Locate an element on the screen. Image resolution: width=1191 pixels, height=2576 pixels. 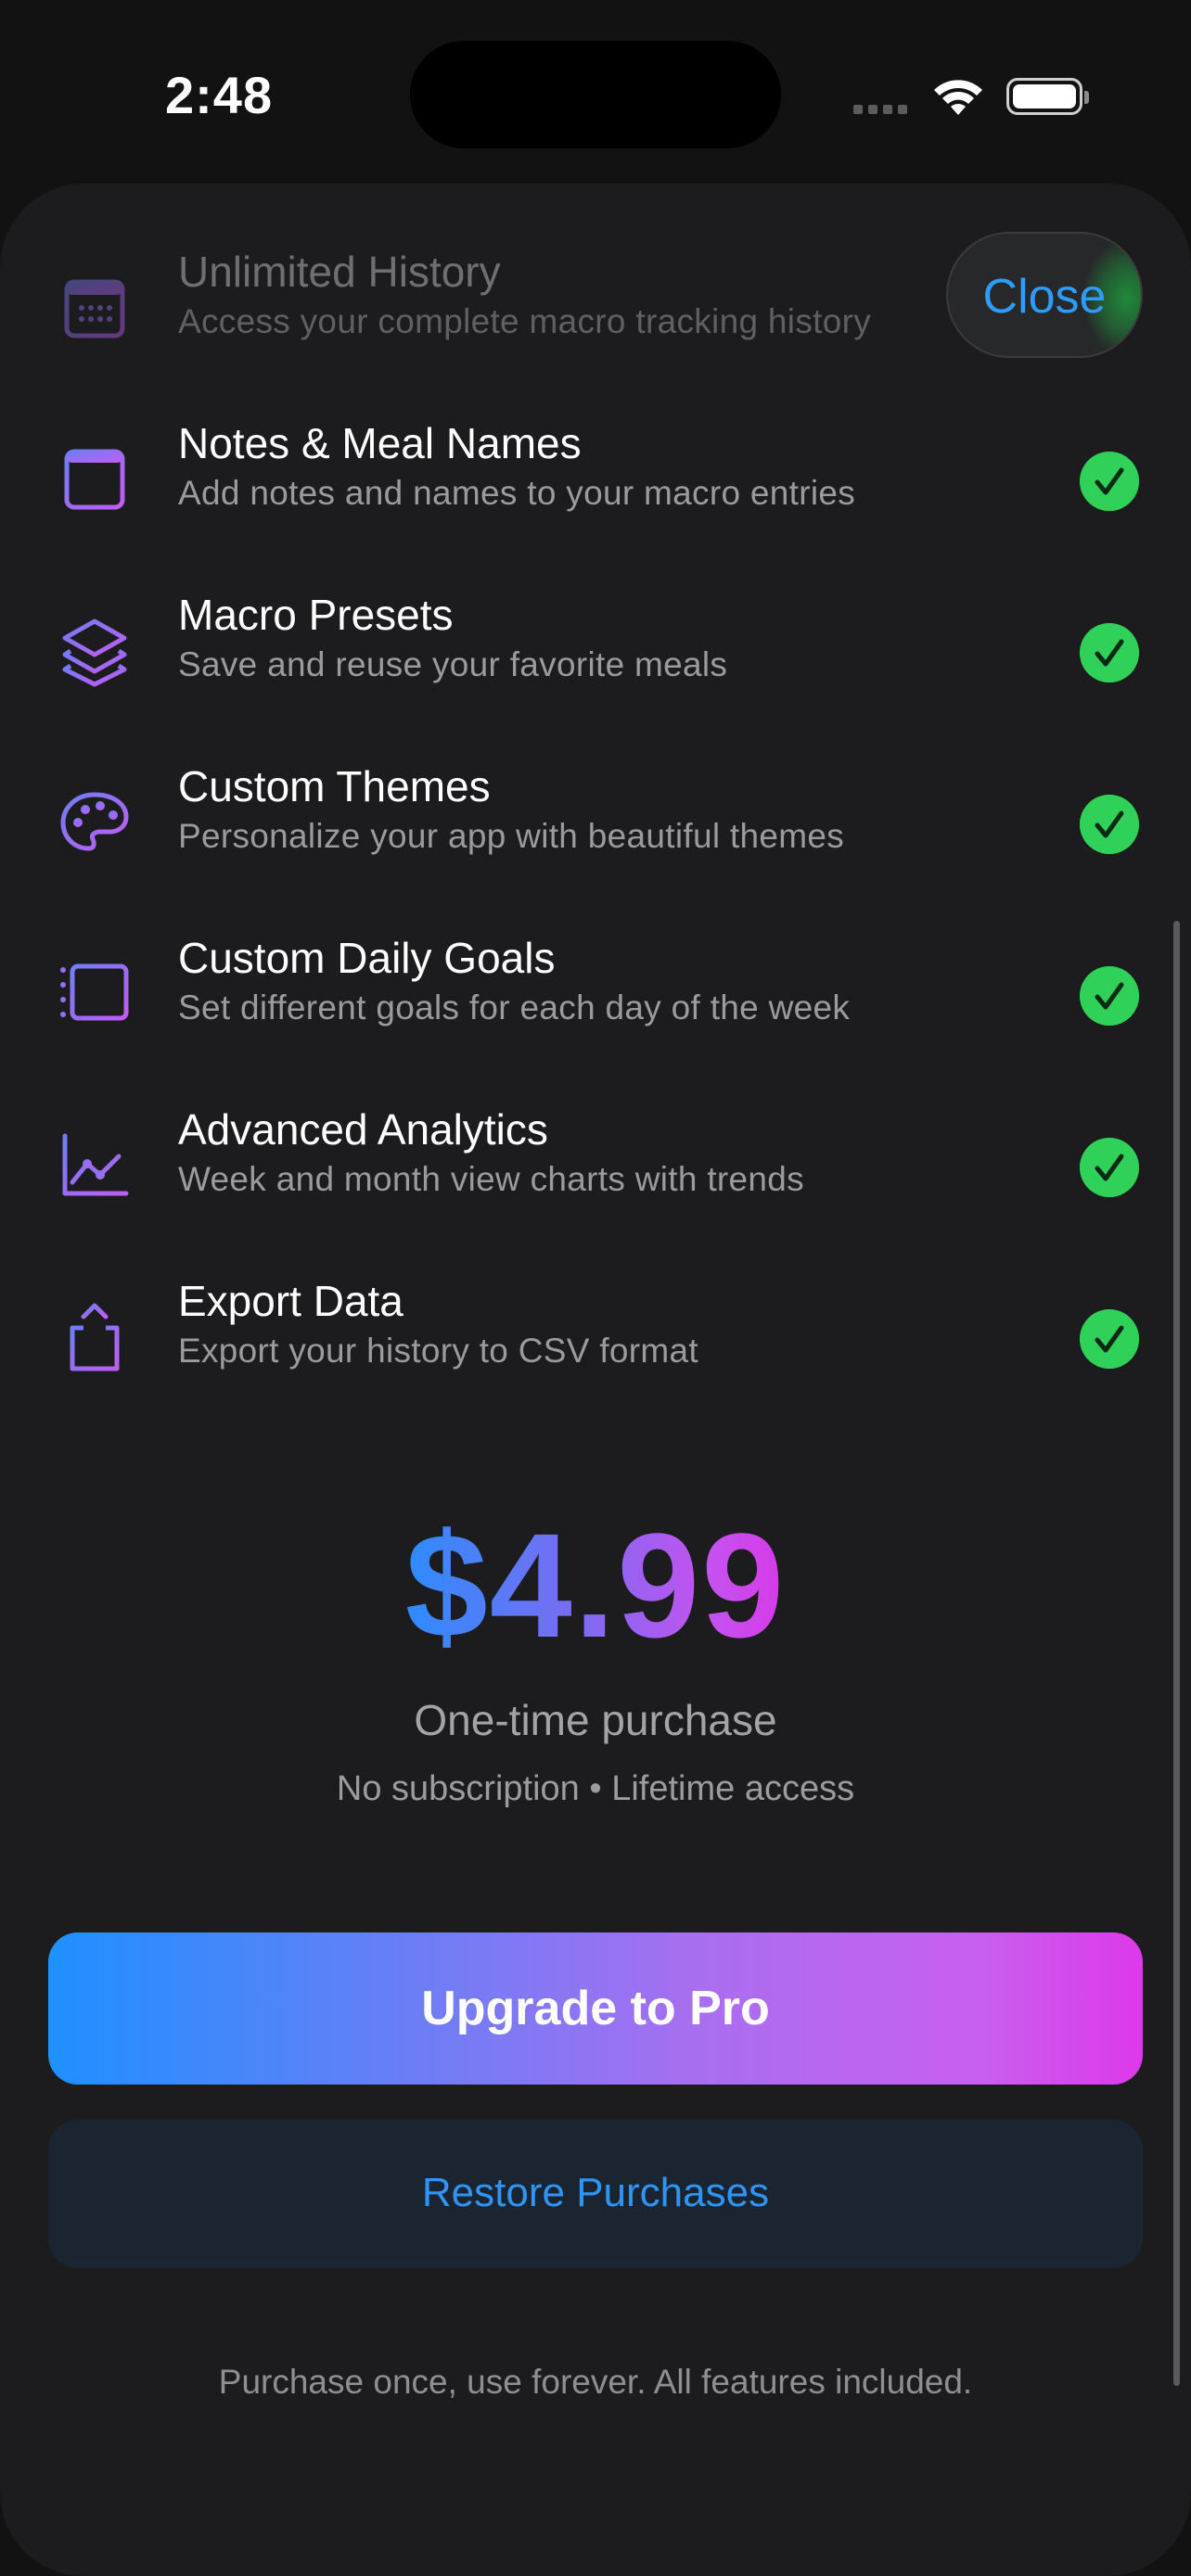
close-button: Close is located at coordinates (1044, 295).